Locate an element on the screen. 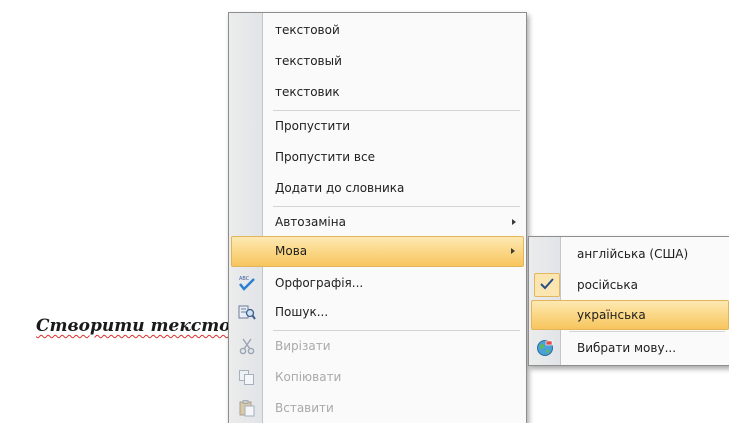 Image resolution: width=729 pixels, height=423 pixels. document-text: Створити тексто is located at coordinates (133, 326).